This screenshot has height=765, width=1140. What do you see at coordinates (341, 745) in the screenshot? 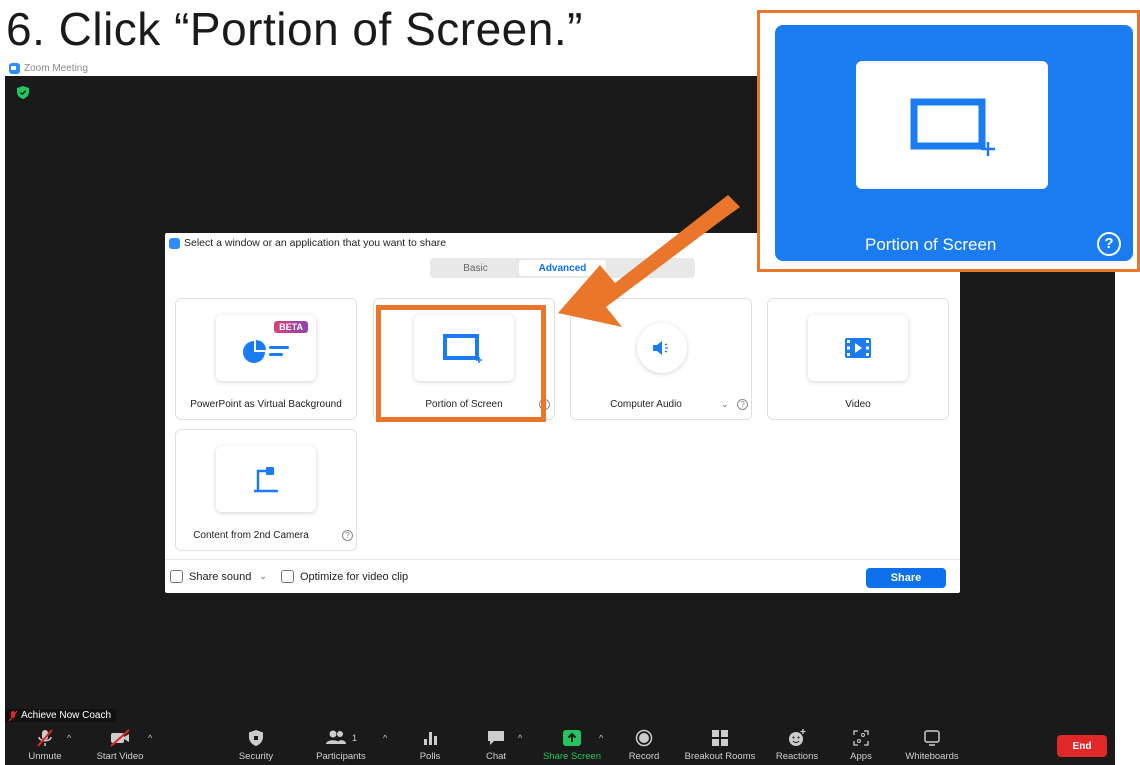
I see `participants-button: 1 Participants` at bounding box center [341, 745].